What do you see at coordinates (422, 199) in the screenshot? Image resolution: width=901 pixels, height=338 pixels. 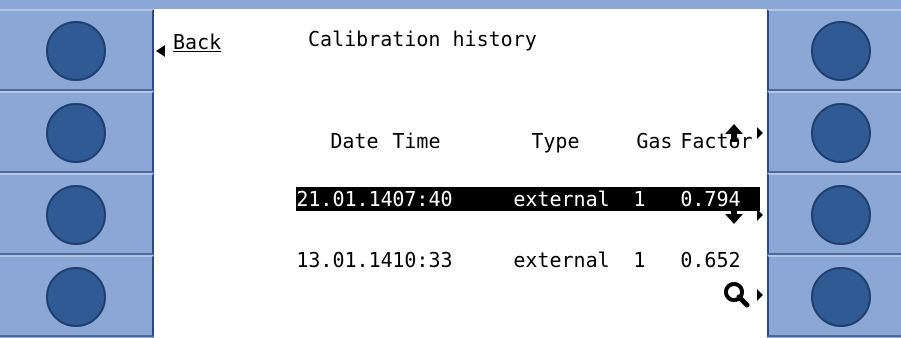 I see `cell-time: 07:40` at bounding box center [422, 199].